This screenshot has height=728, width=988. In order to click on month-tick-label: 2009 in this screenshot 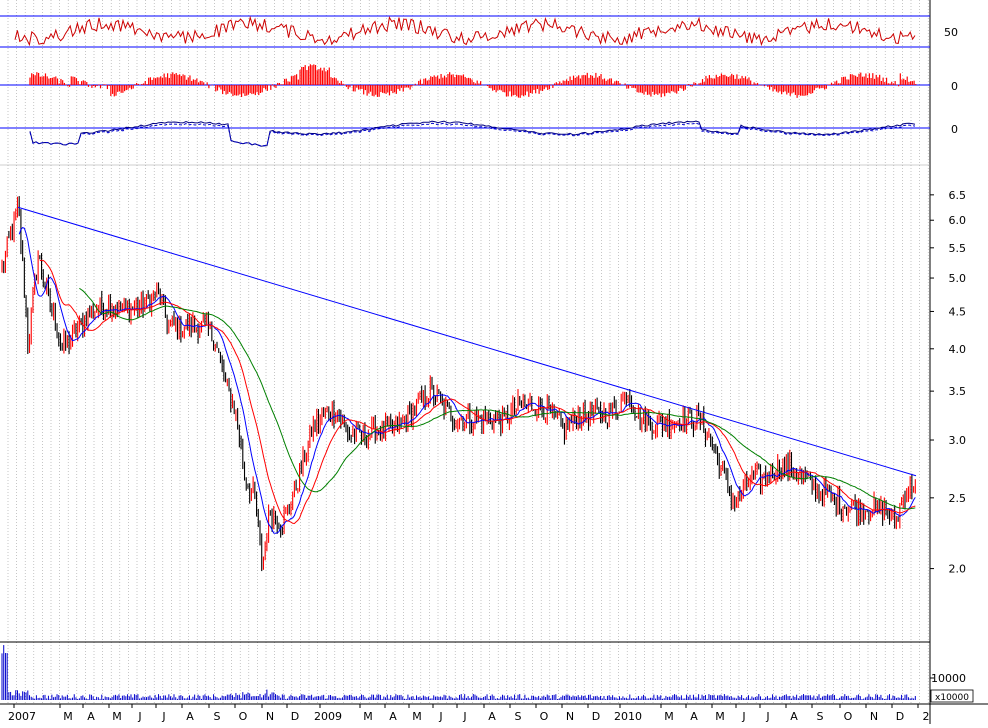, I will do `click(328, 716)`.